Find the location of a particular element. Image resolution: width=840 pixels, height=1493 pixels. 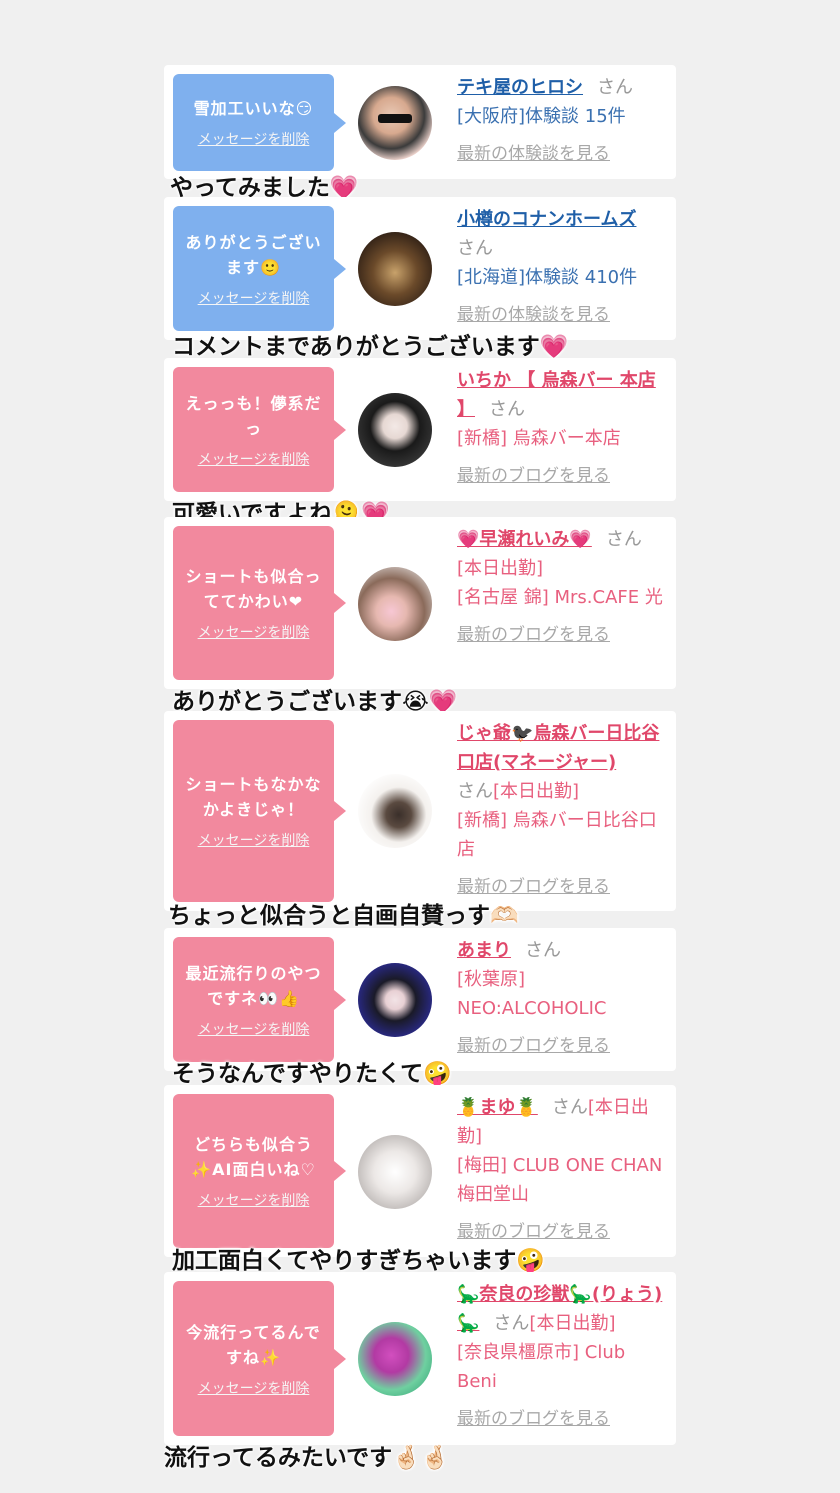

user-info: いちか 【 烏森バー 本店 】さん [新橋] 烏森バー本店 最新のブログを見る is located at coordinates (563, 428).